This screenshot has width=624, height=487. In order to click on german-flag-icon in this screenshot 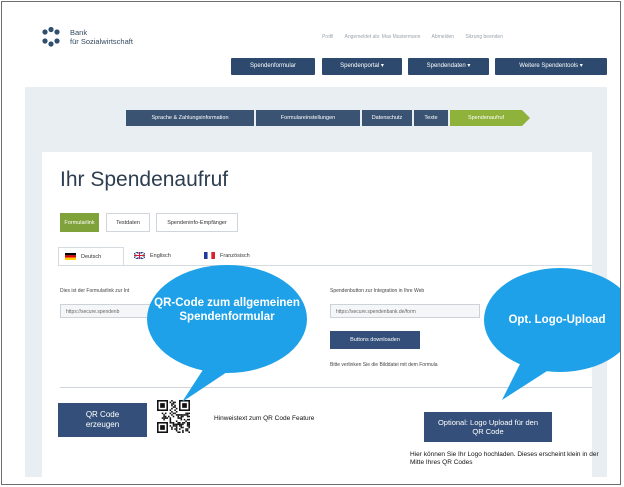, I will do `click(70, 257)`.